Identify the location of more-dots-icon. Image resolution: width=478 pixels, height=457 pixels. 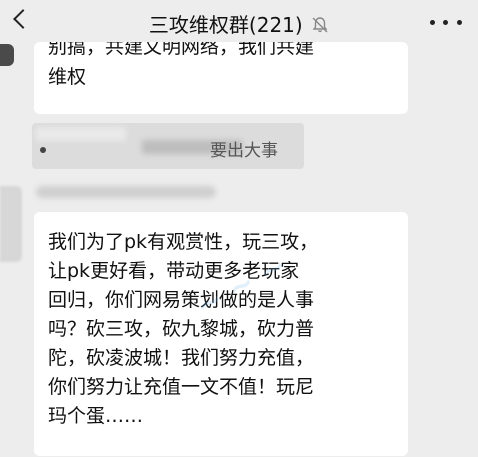
(446, 22).